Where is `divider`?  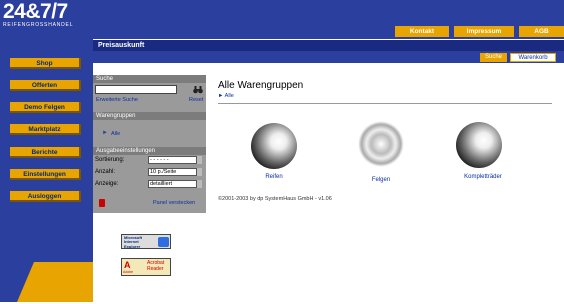
divider is located at coordinates (385, 103).